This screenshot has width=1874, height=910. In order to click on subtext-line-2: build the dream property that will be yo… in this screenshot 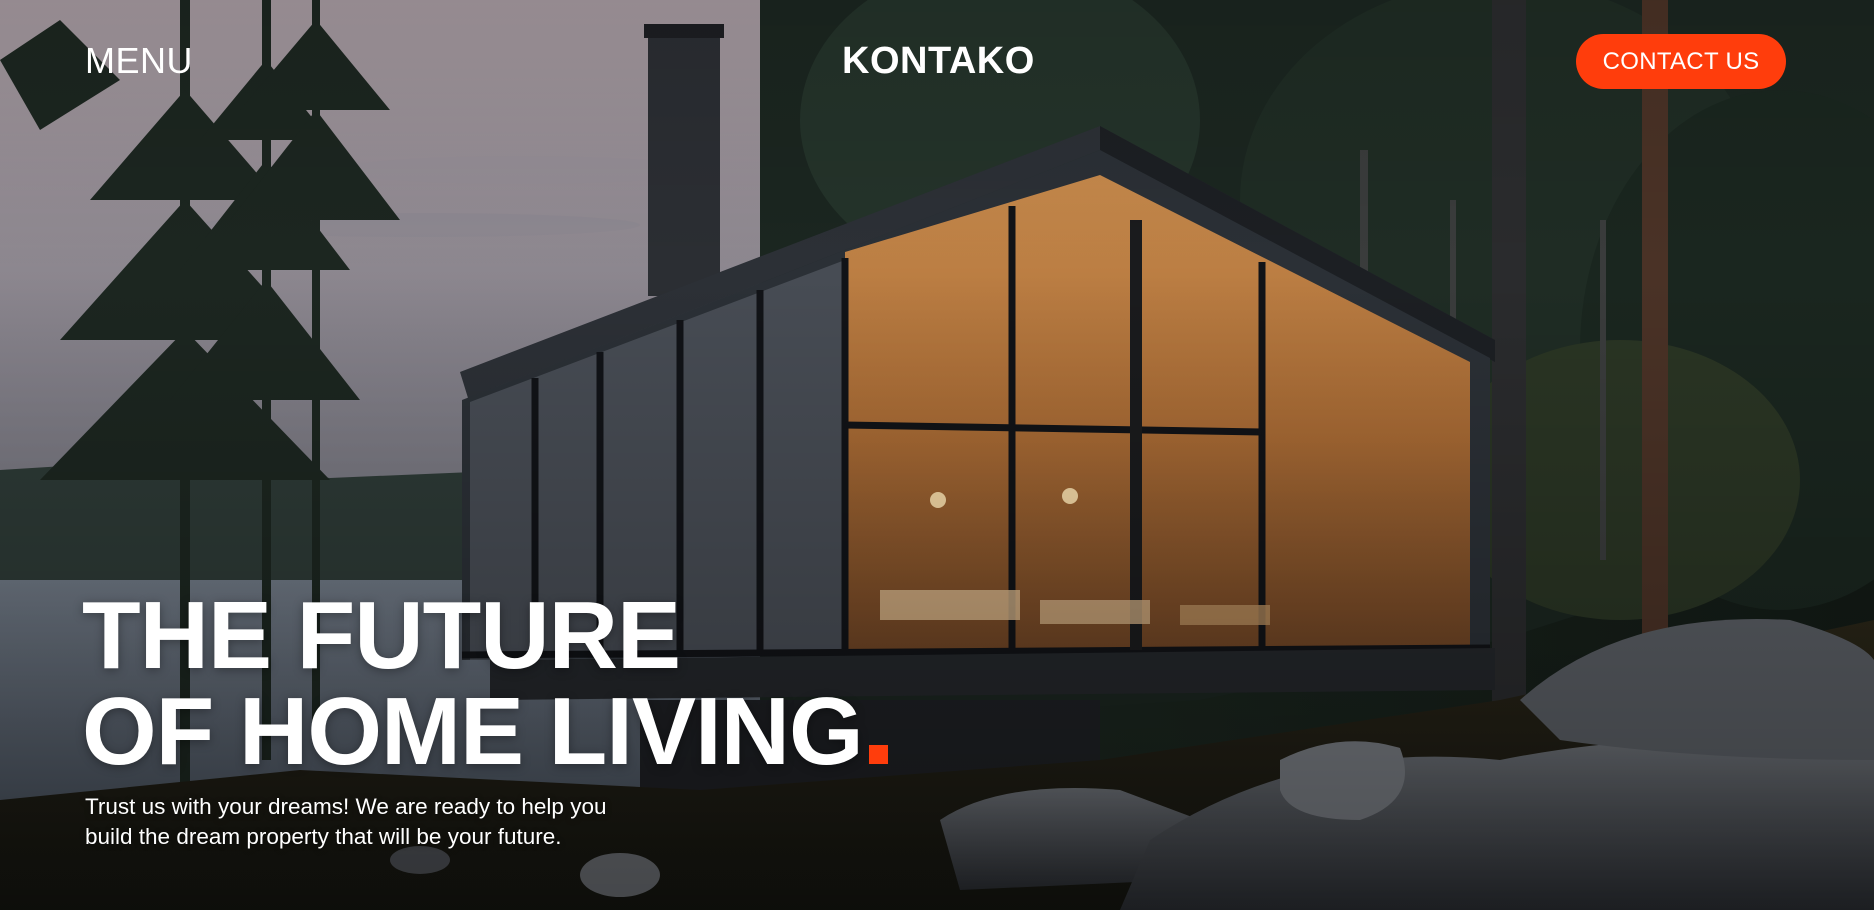, I will do `click(323, 836)`.